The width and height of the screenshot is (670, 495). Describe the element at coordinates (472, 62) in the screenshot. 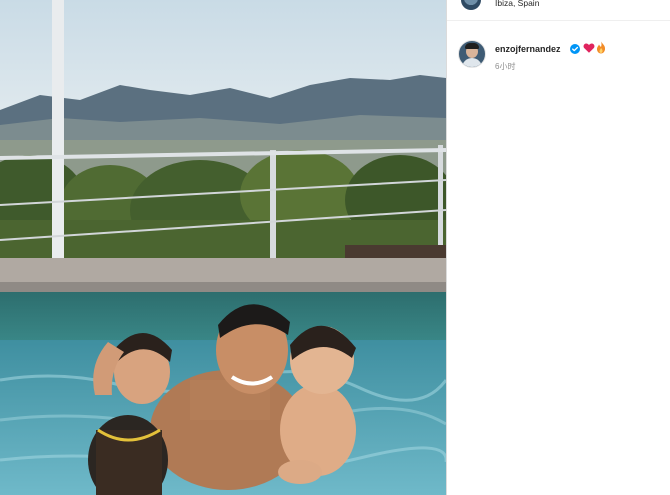

I see `avatar-body` at that location.